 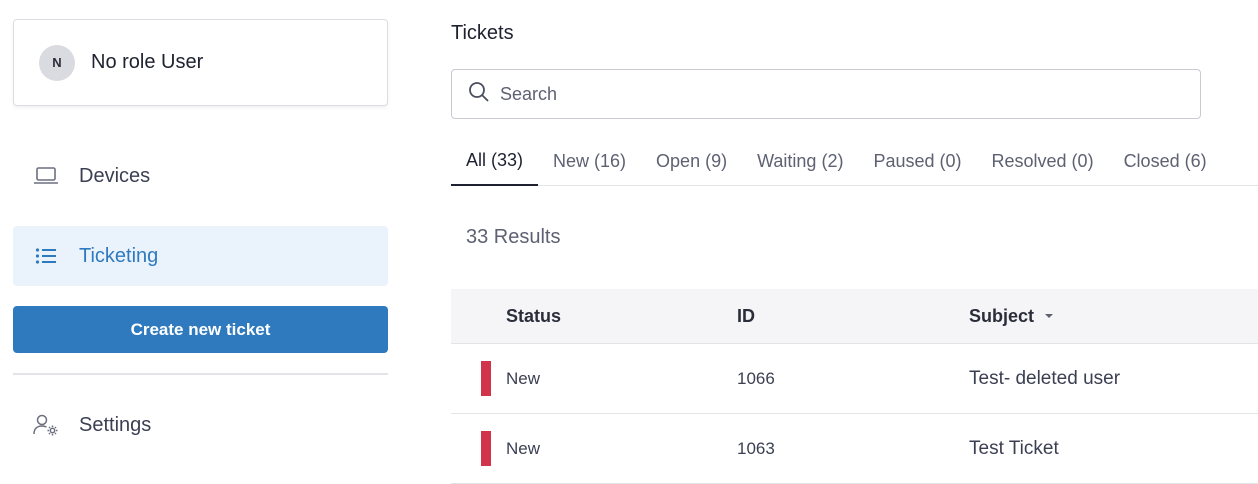 What do you see at coordinates (200, 425) in the screenshot?
I see `sidebar-item-settings: Settings` at bounding box center [200, 425].